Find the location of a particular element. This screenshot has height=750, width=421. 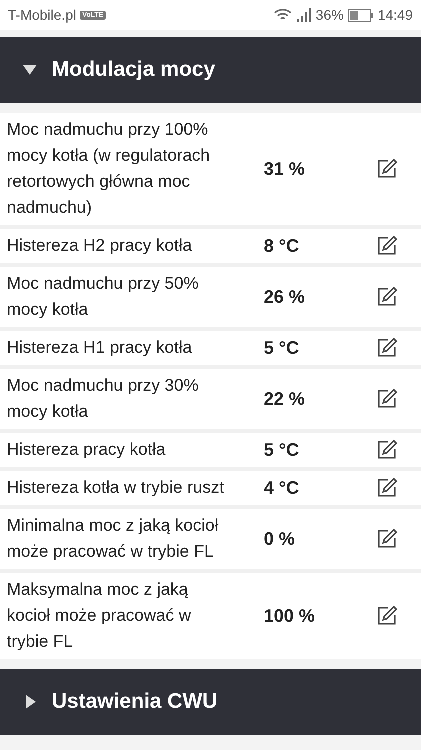

setting-label: Minimalna moc z jaką kocioł może pracować w trybie FL is located at coordinates (113, 539).